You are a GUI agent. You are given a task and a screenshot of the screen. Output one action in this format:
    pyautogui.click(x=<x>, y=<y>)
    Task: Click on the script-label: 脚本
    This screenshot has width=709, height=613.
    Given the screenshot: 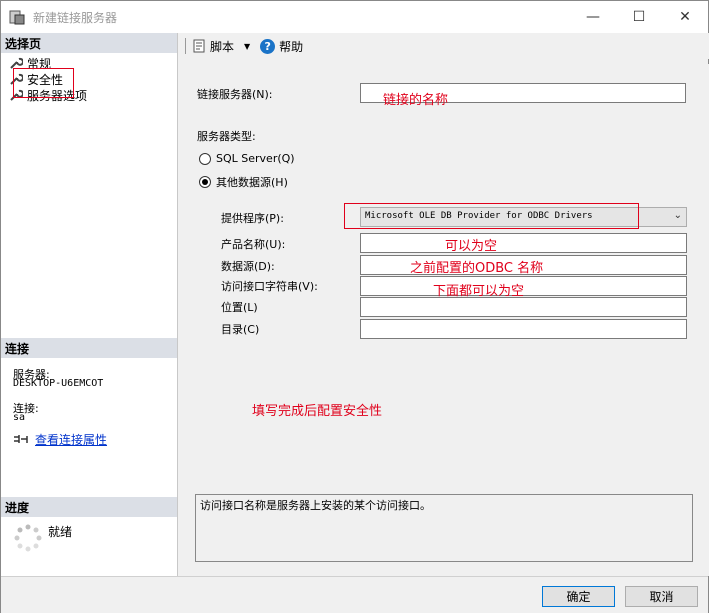 What is the action you would take?
    pyautogui.click(x=222, y=46)
    